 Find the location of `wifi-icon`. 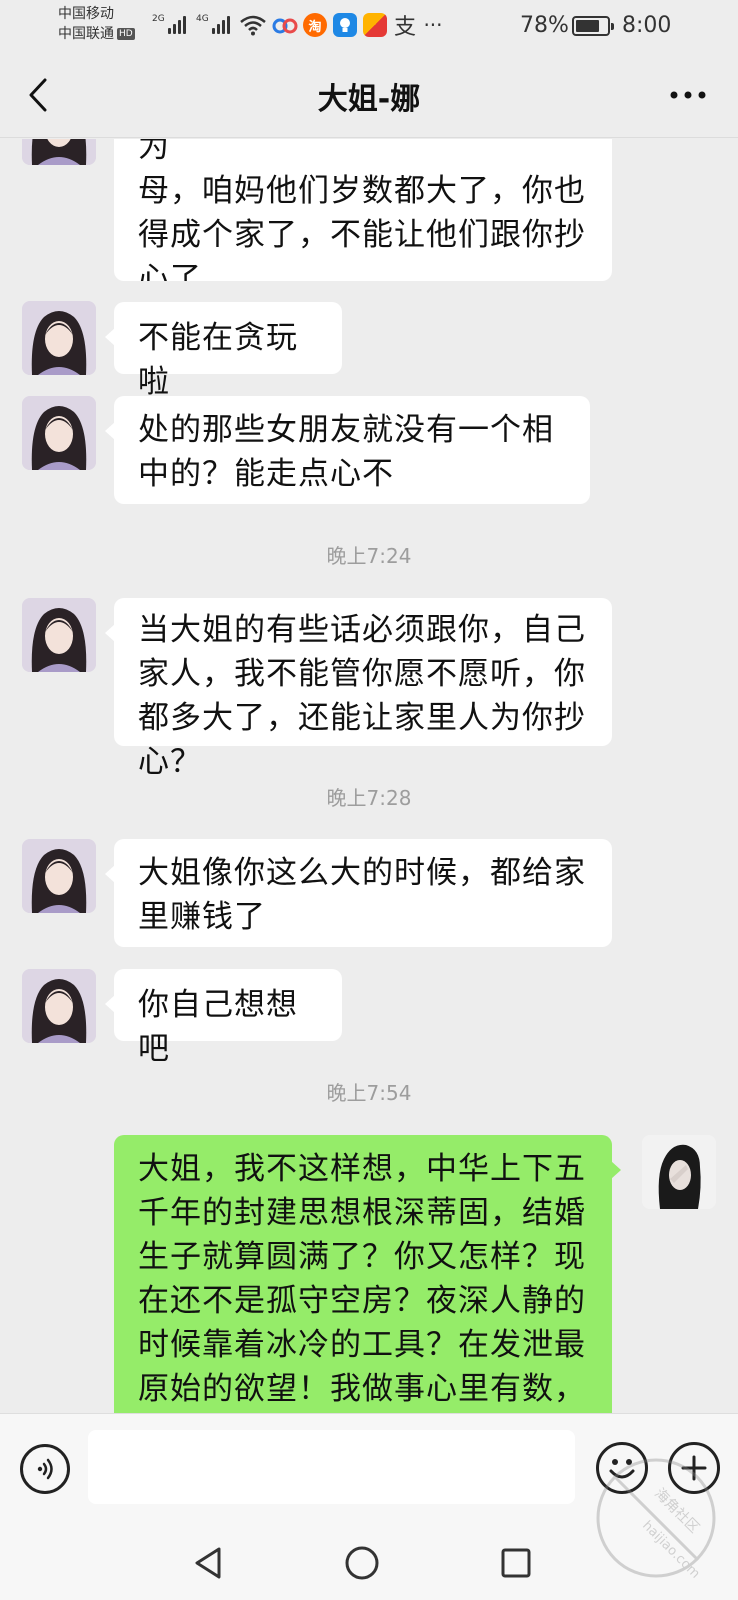

wifi-icon is located at coordinates (253, 25).